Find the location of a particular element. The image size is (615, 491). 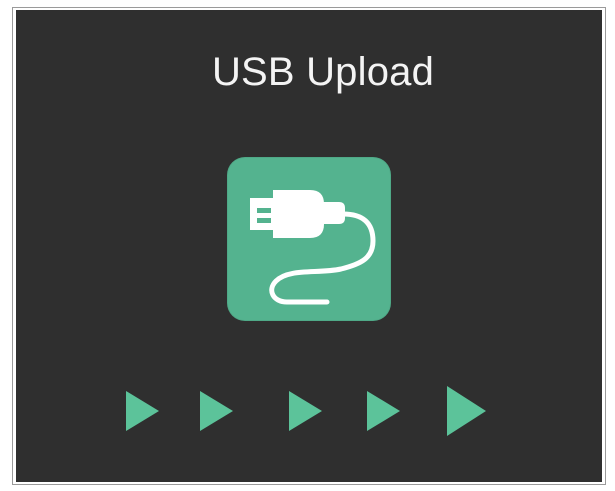

usb-upload-icon-tile is located at coordinates (309, 239).